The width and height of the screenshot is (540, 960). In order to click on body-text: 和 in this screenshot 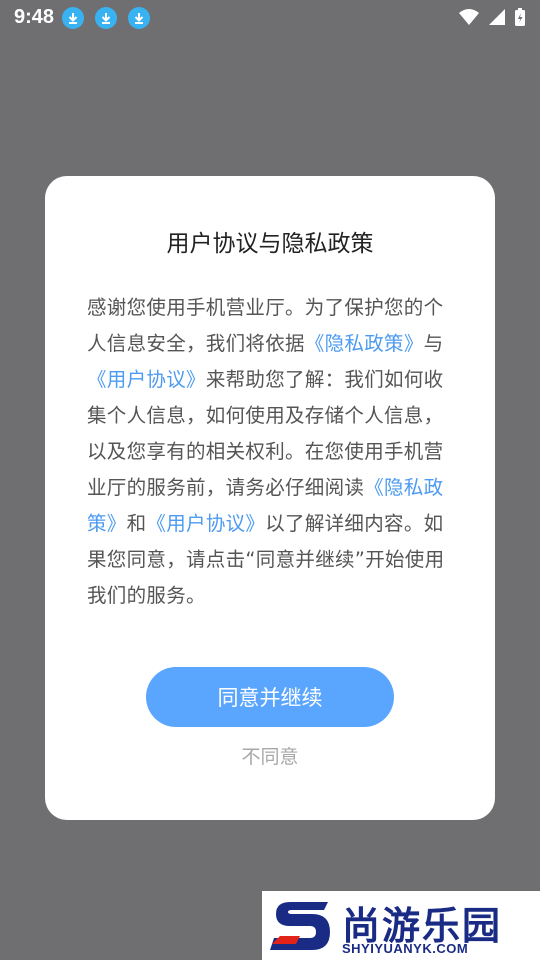, I will do `click(136, 523)`.